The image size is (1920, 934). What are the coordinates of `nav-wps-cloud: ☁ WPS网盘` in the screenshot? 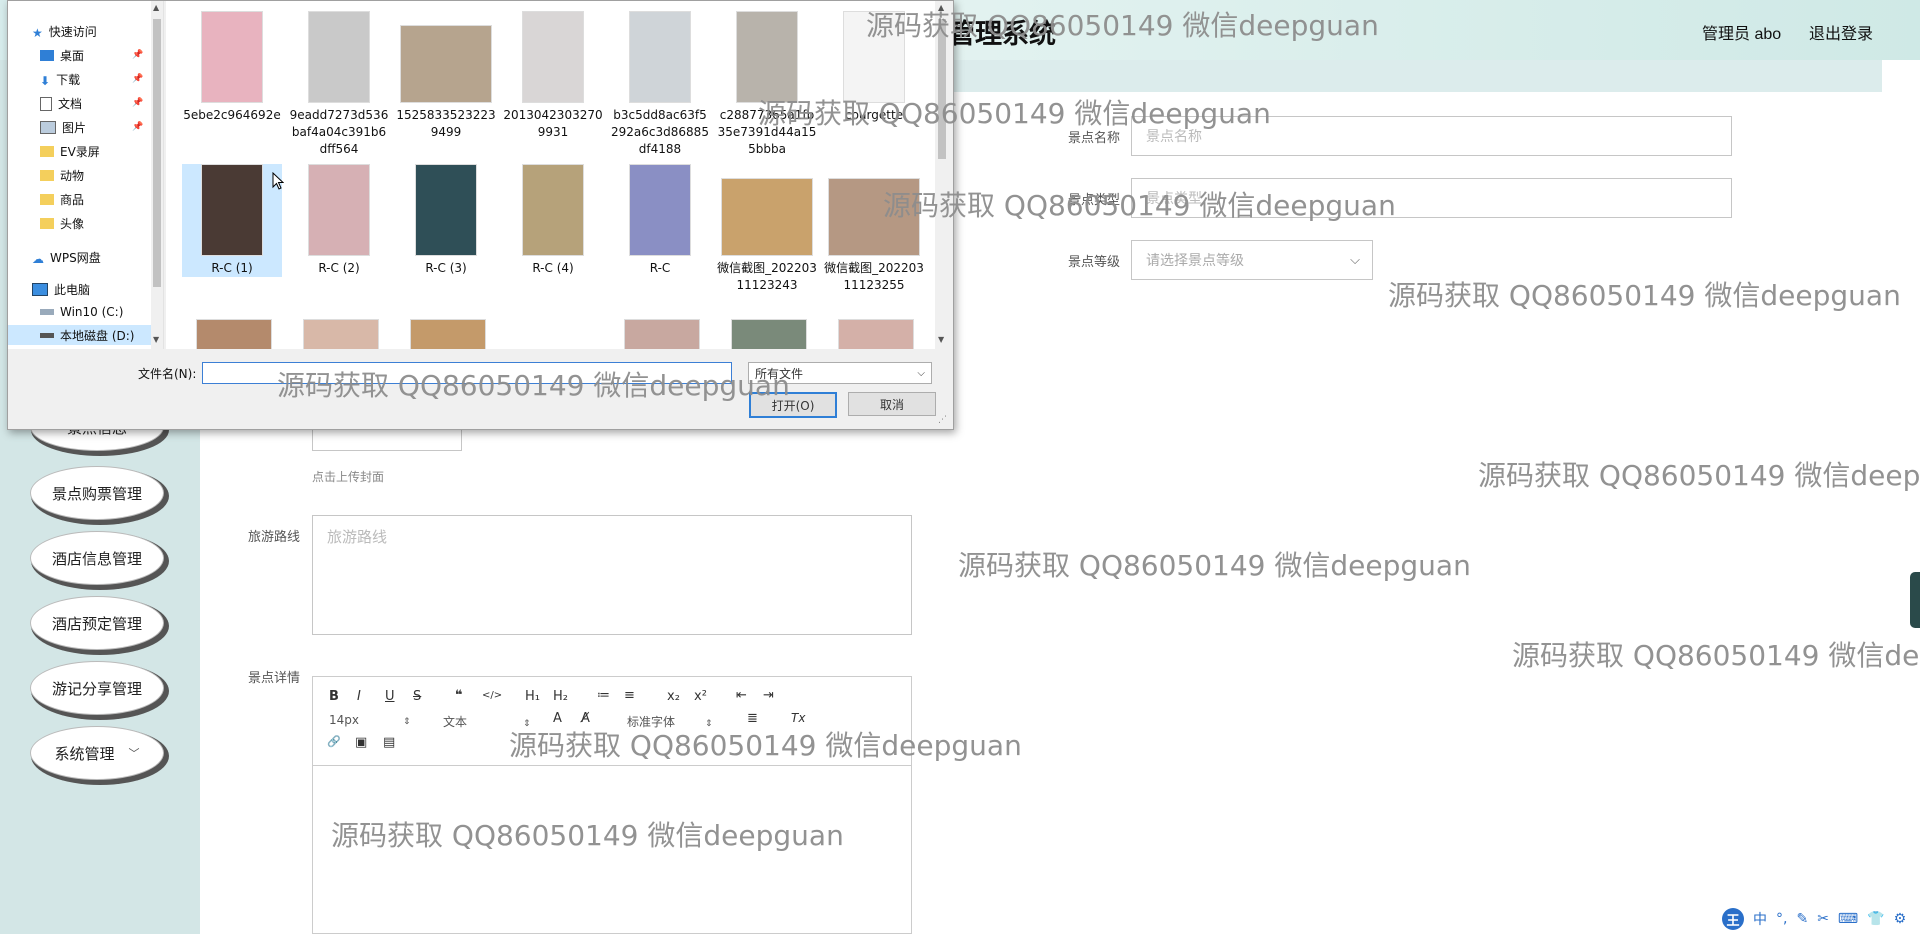 It's located at (66, 257).